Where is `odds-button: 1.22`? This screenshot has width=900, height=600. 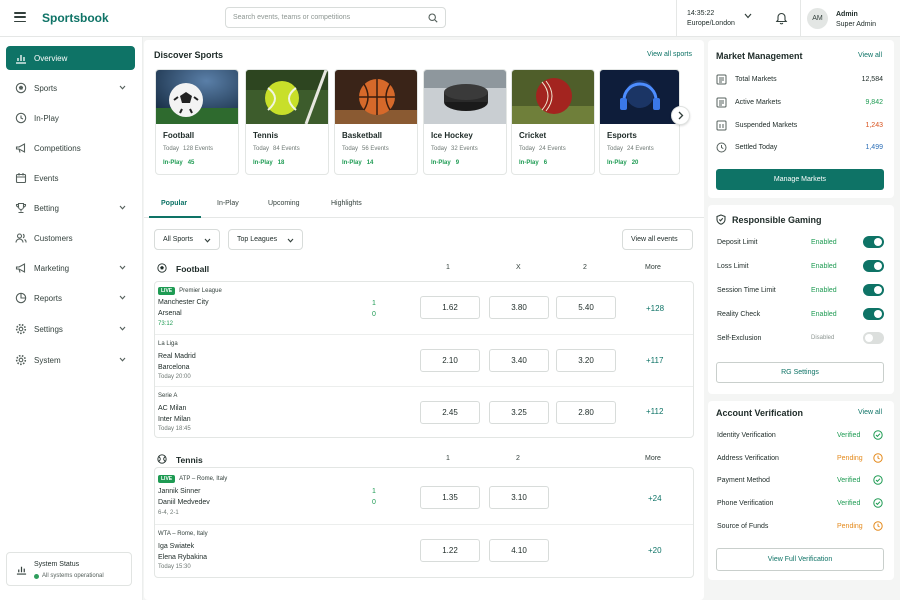
odds-button: 1.22 is located at coordinates (450, 550).